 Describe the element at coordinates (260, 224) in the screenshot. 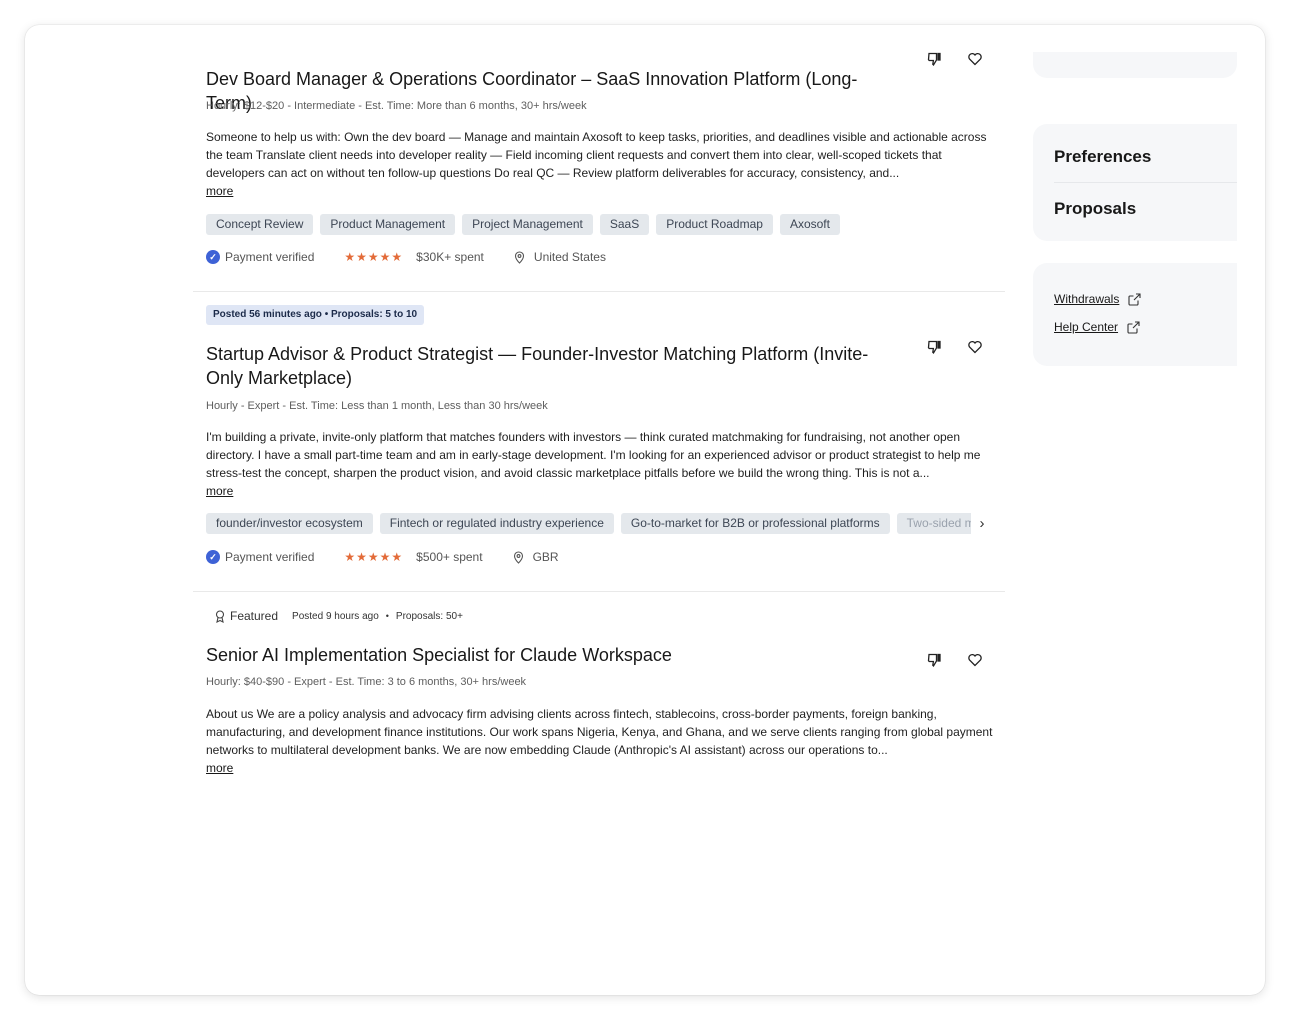

I see `skill-tag: Concept Review` at that location.